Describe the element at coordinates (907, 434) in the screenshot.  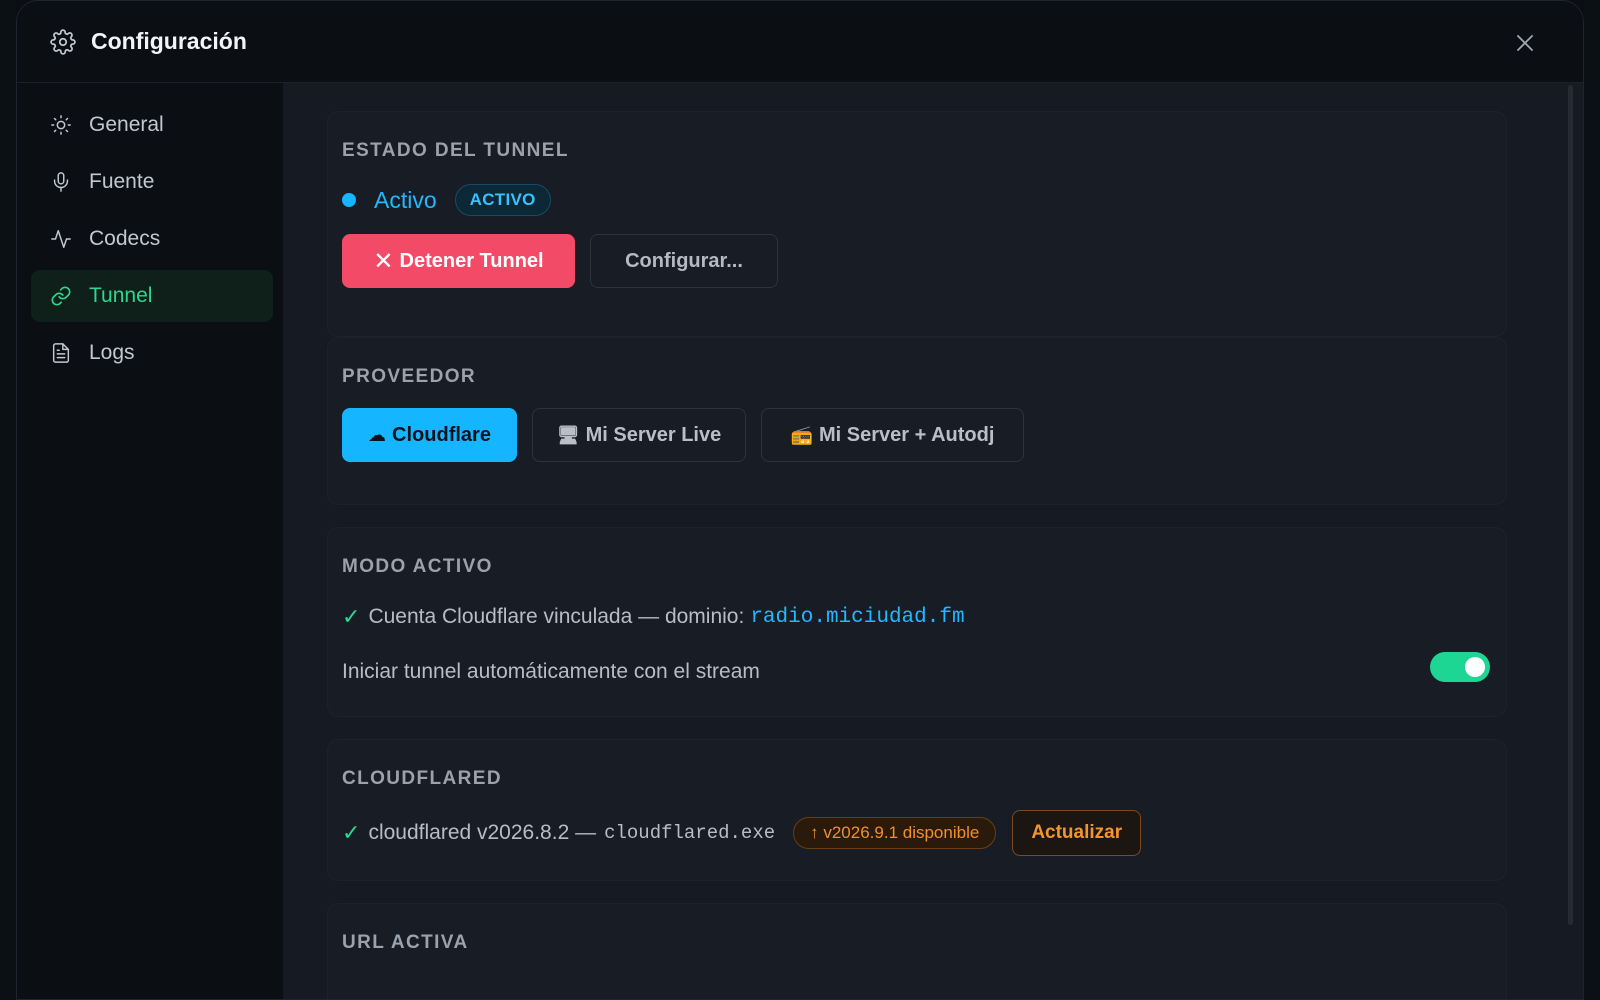
I see `provider-label: Mi Server + Autodj` at that location.